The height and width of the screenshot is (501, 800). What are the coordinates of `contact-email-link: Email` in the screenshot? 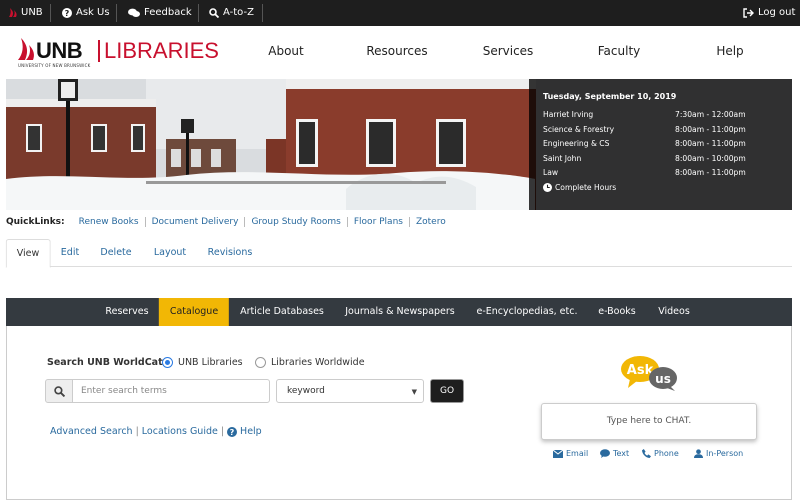 It's located at (570, 453).